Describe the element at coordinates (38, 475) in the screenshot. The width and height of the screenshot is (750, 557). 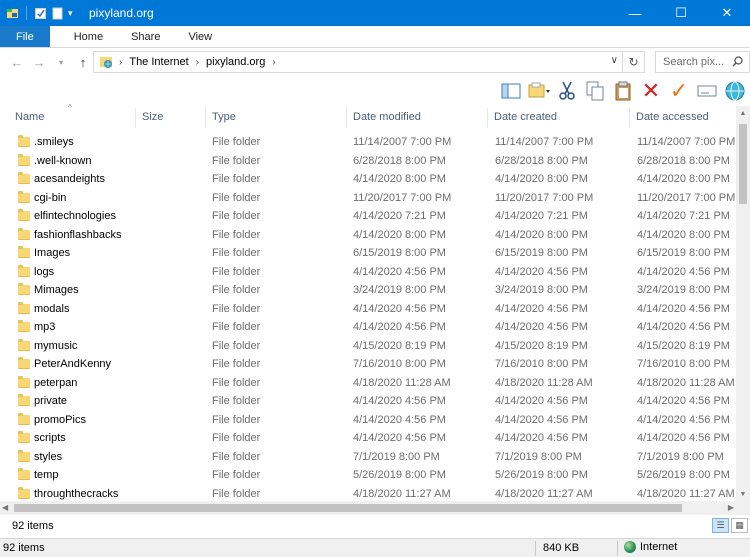
I see `file-name-cell: temp` at that location.